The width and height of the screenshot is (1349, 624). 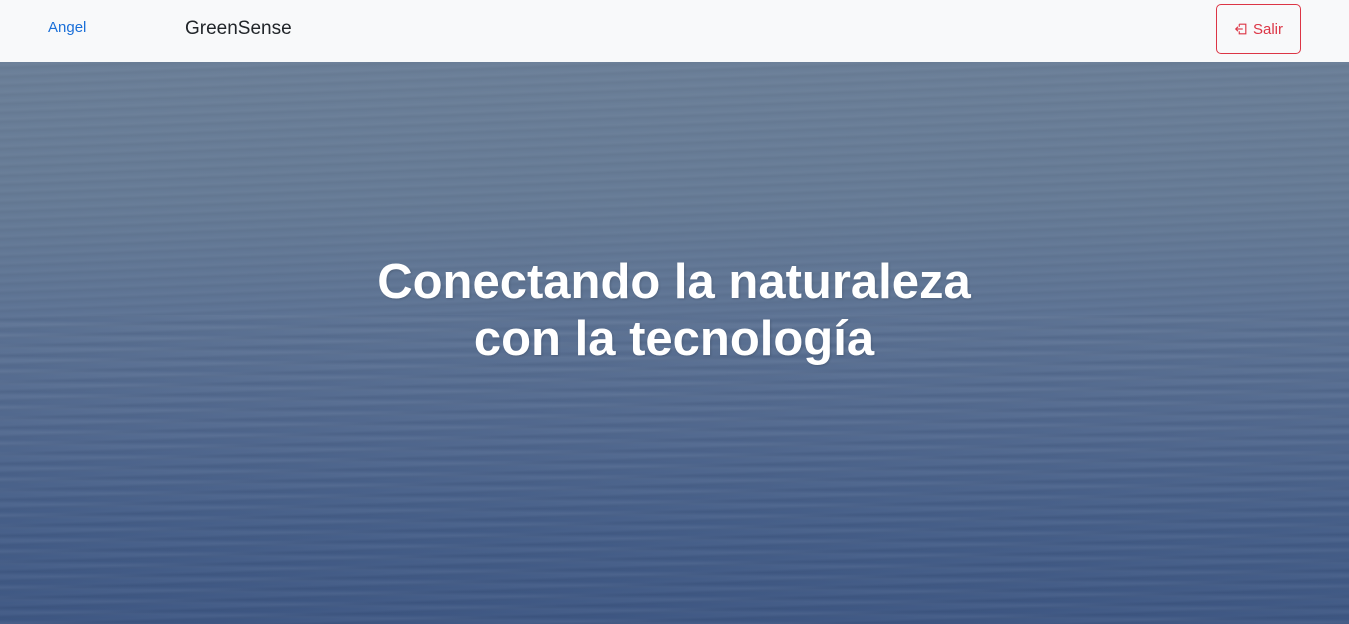 I want to click on user-name-link: Angel, so click(x=67, y=27).